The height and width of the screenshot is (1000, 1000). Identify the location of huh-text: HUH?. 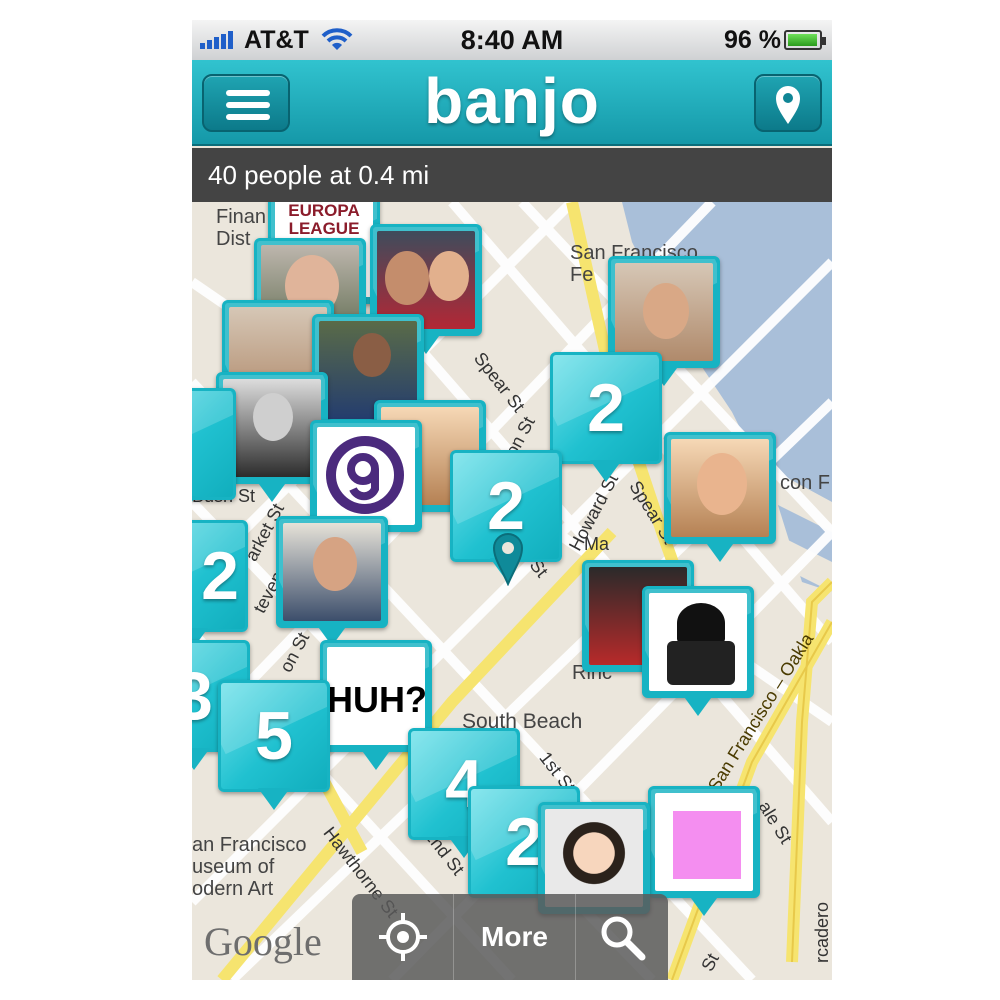
(376, 699).